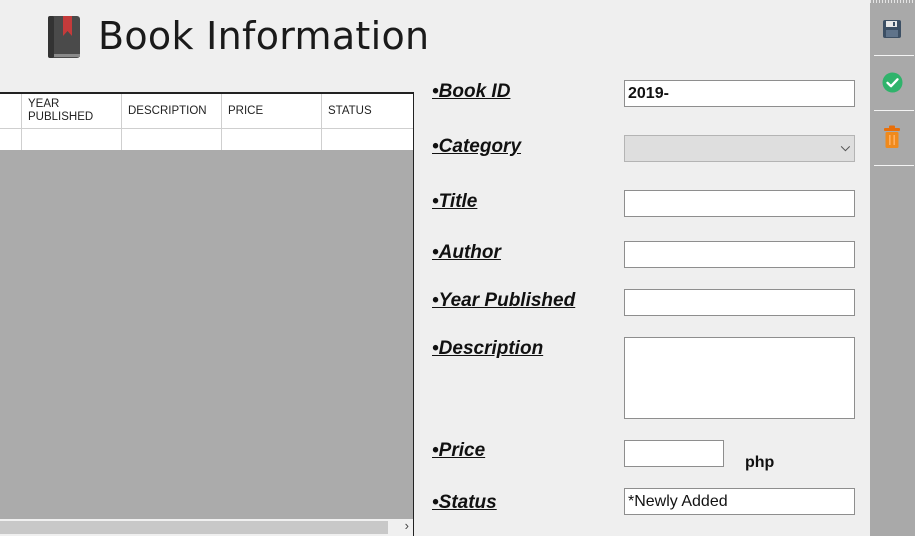 Image resolution: width=915 pixels, height=536 pixels. What do you see at coordinates (477, 146) in the screenshot?
I see `category-label: •Category` at bounding box center [477, 146].